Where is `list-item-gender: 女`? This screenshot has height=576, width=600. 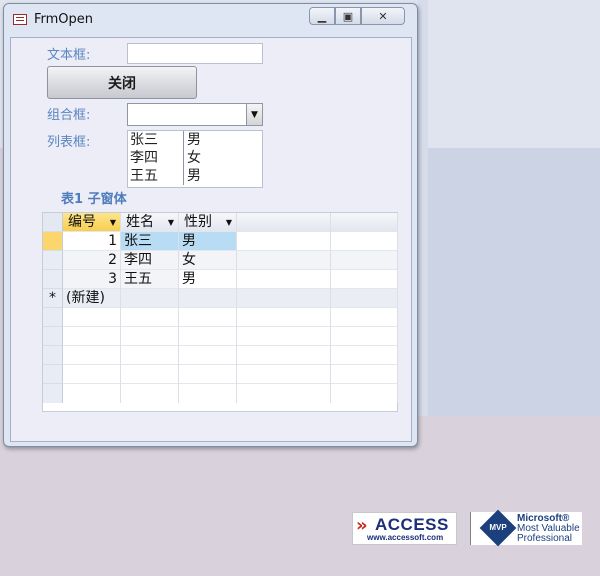 list-item-gender: 女 is located at coordinates (194, 158).